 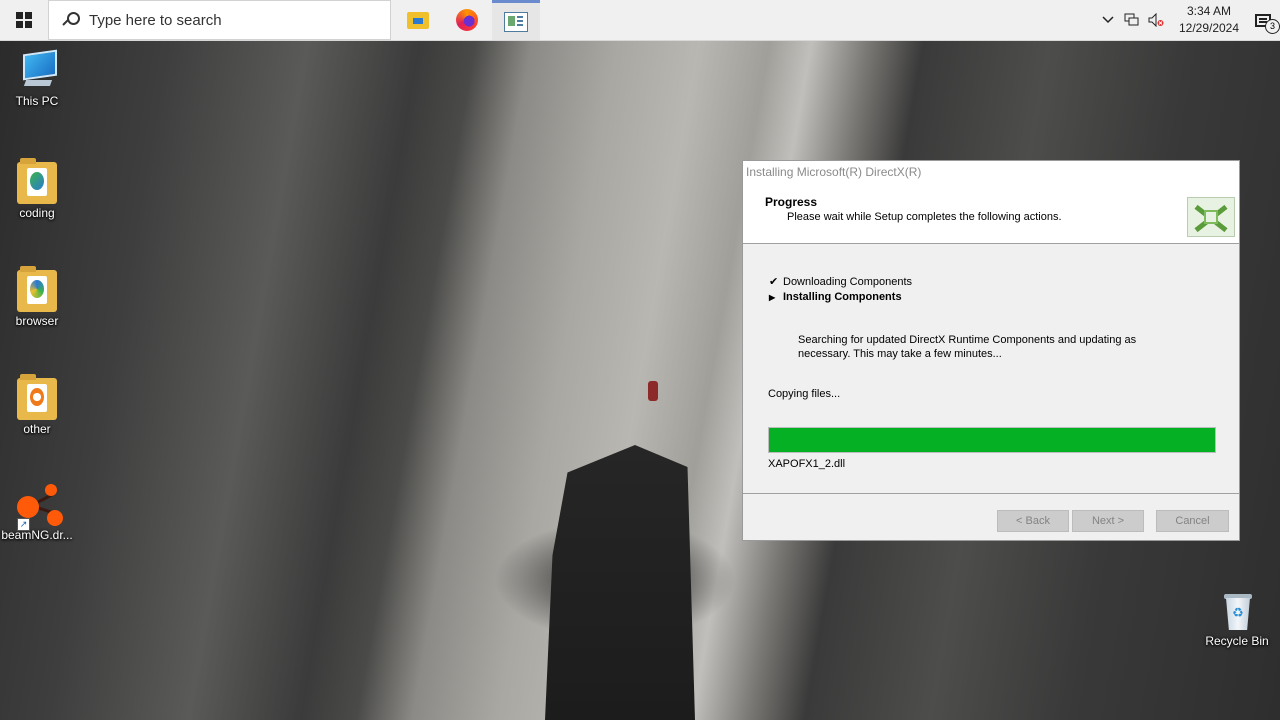 I want to click on setup-window-icon, so click(x=516, y=21).